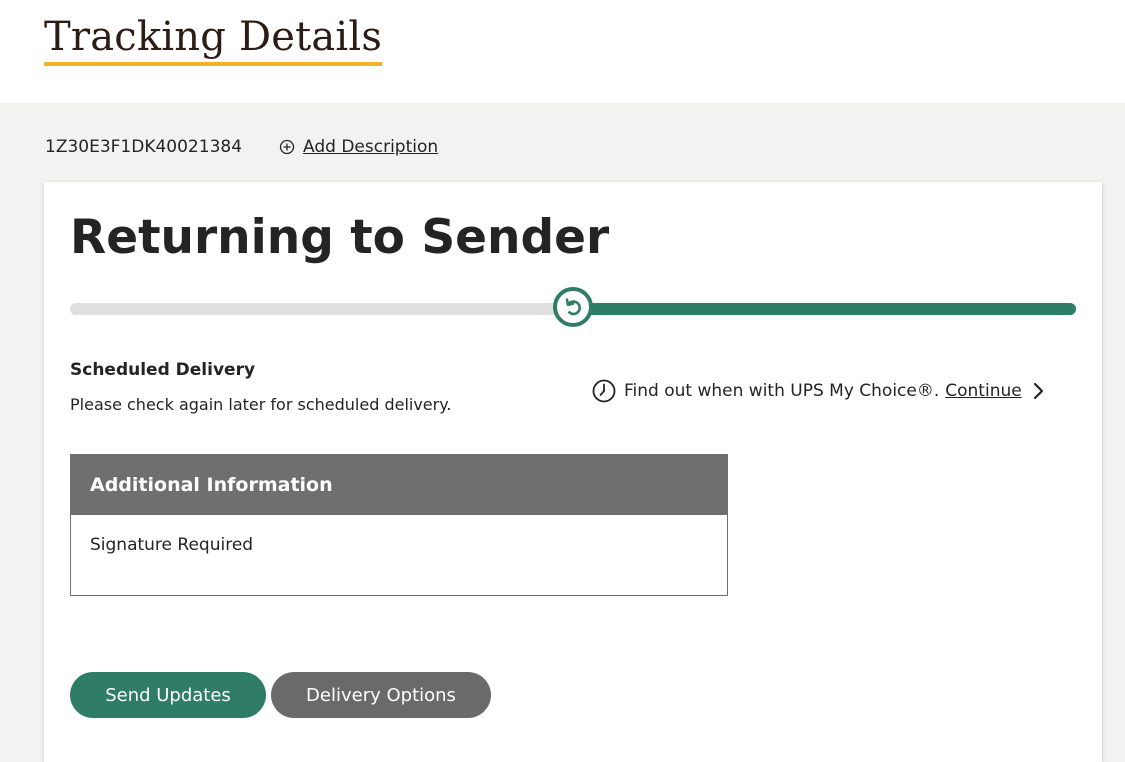 The height and width of the screenshot is (762, 1125). What do you see at coordinates (144, 147) in the screenshot?
I see `tracking-number: 1Z30E3F1DK40021384` at bounding box center [144, 147].